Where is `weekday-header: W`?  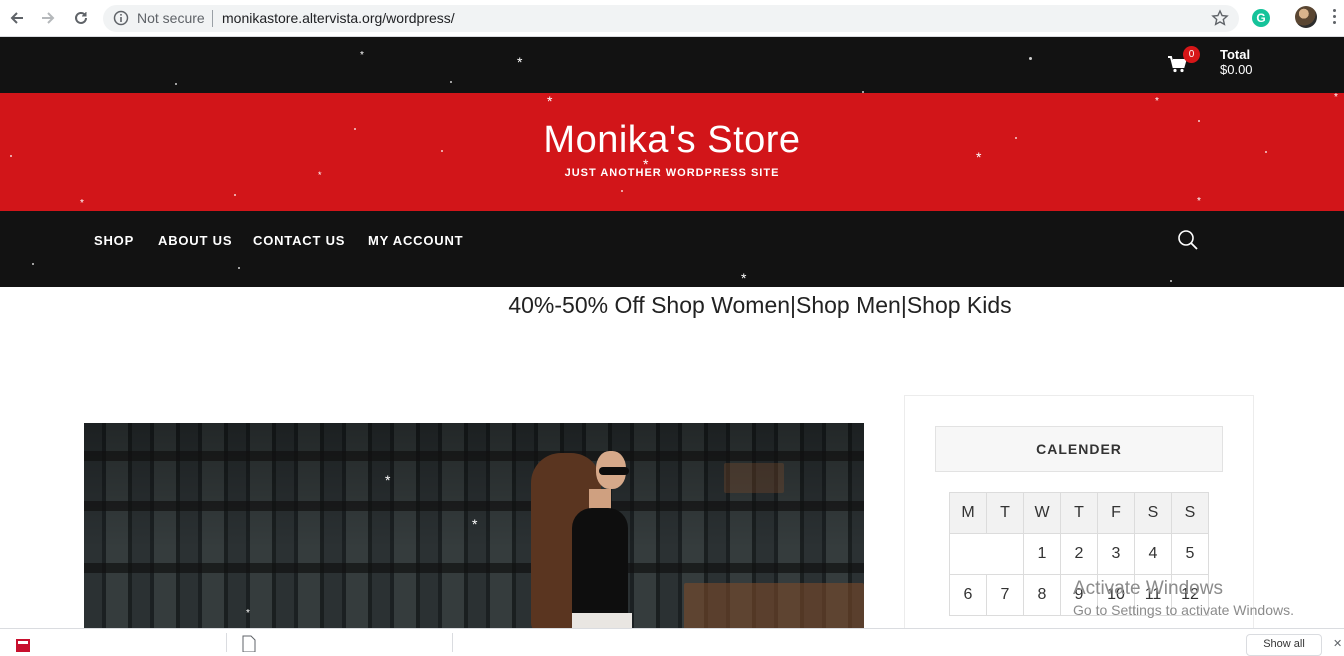
weekday-header: W is located at coordinates (1042, 513).